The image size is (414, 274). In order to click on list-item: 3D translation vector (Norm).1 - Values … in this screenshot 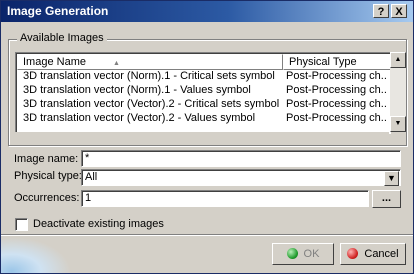, I will do `click(203, 90)`.